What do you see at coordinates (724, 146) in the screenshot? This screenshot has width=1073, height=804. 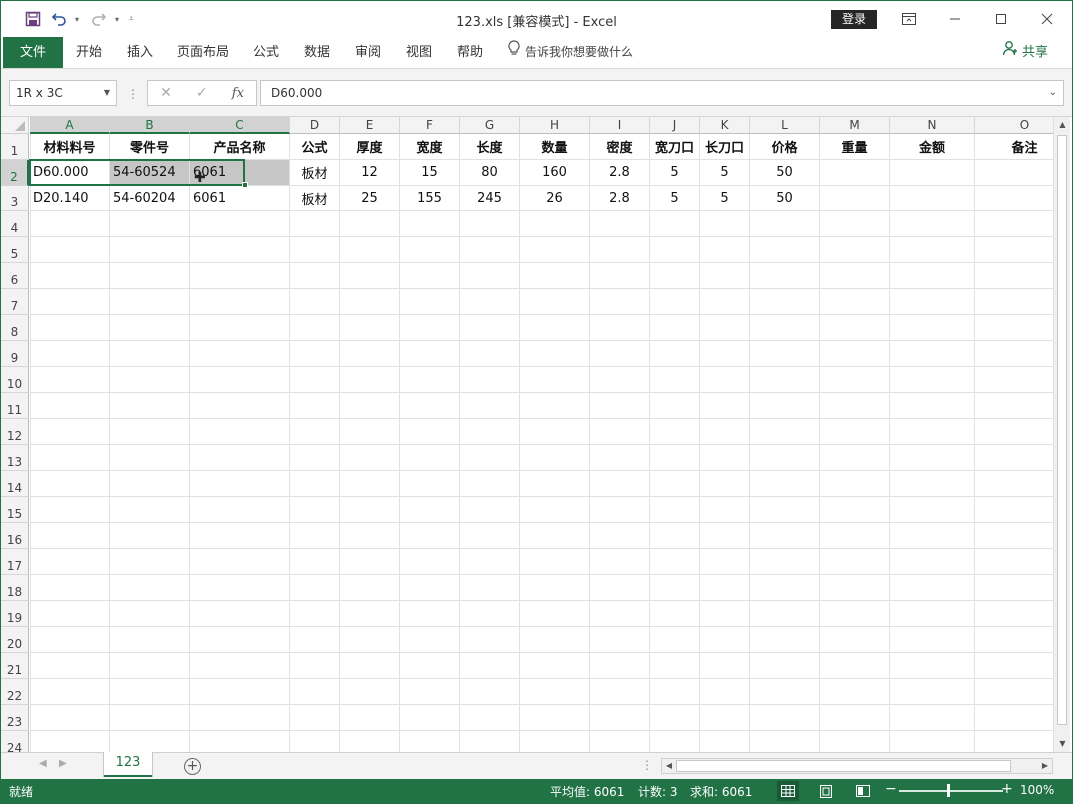 I see `cell-k1: 长刀口` at bounding box center [724, 146].